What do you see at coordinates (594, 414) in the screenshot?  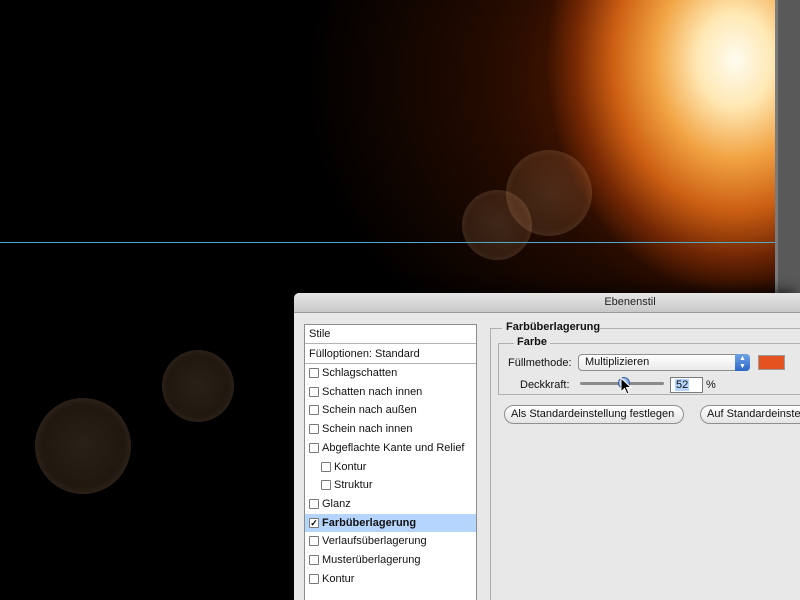 I see `set-as-default-button: Als Standardeinstellung festlegen` at bounding box center [594, 414].